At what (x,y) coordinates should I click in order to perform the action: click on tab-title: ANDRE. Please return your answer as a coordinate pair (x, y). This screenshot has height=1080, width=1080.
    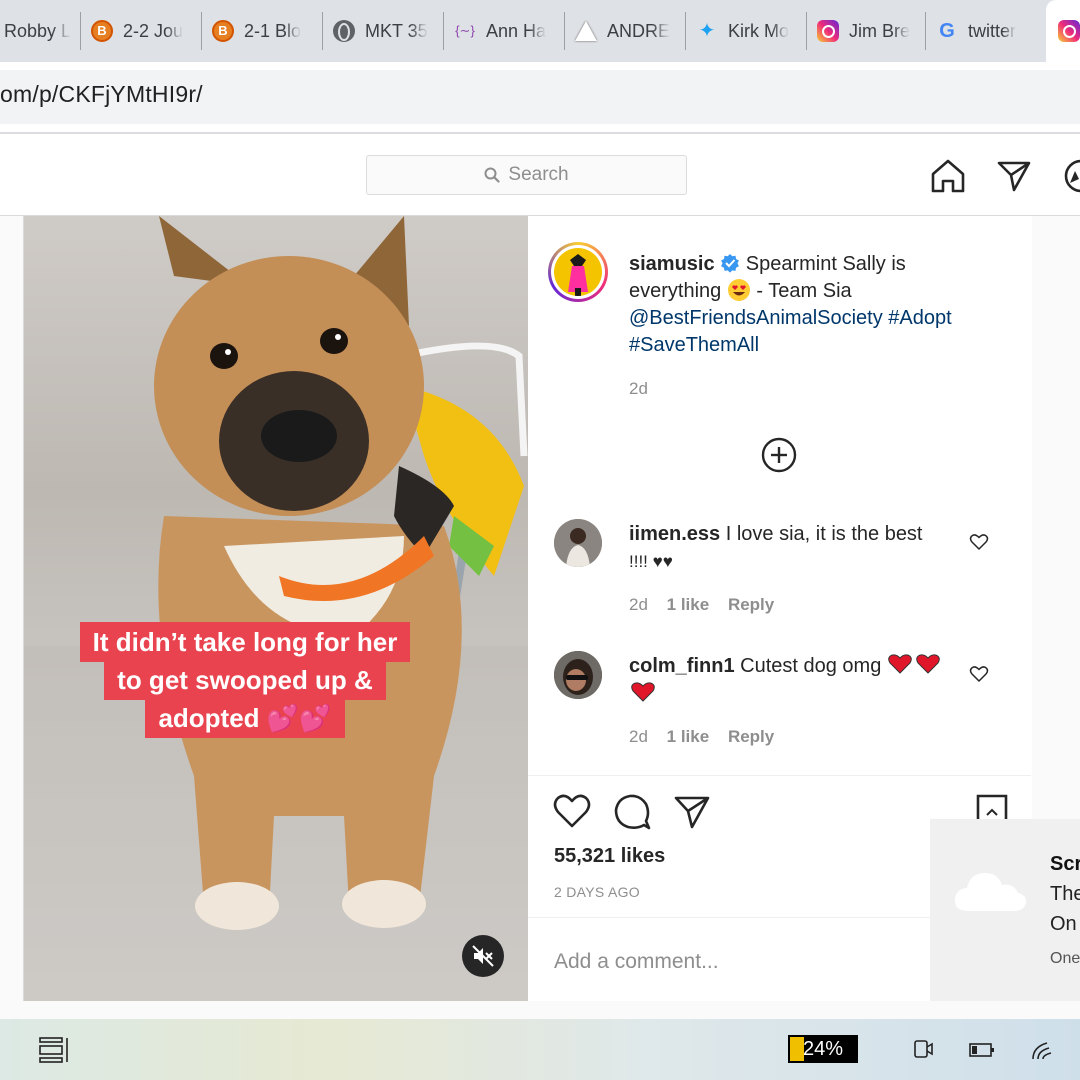
    Looking at the image, I should click on (639, 30).